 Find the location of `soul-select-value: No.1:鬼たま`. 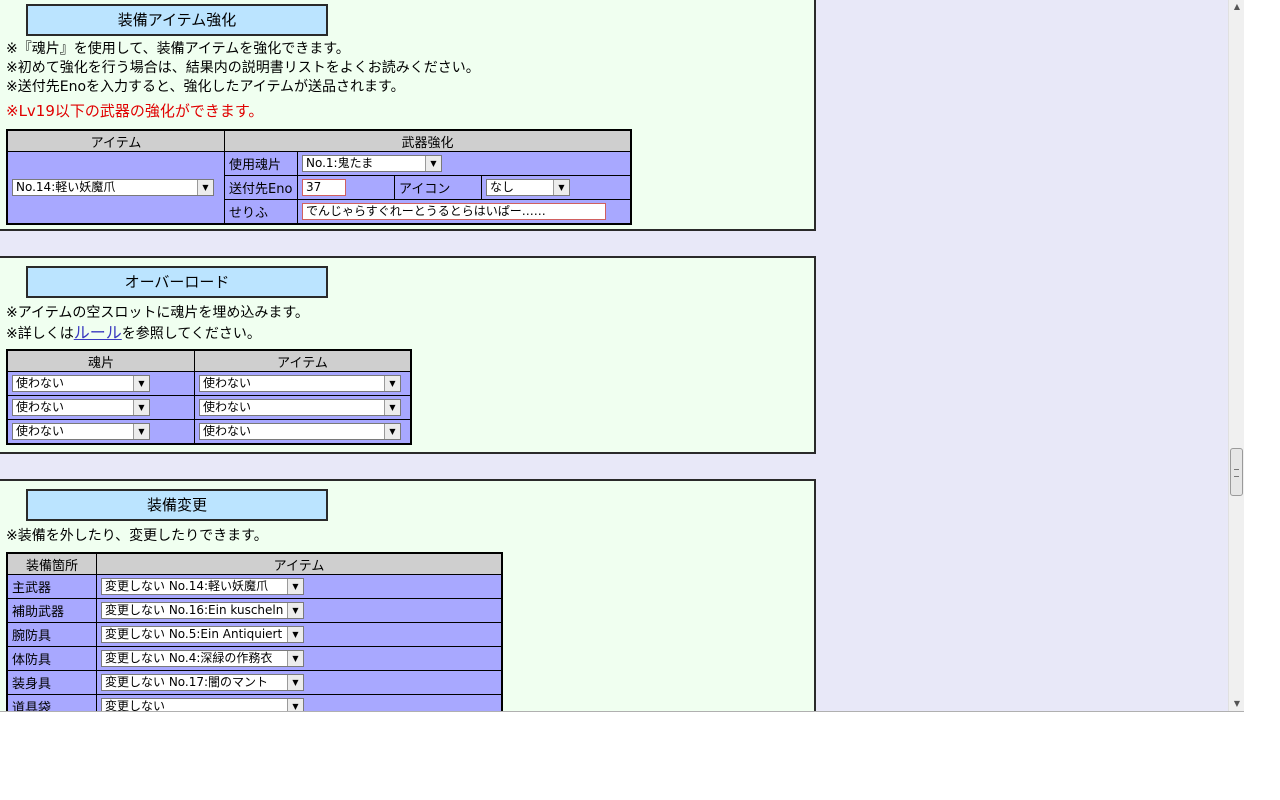

soul-select-value: No.1:鬼たま is located at coordinates (340, 163).